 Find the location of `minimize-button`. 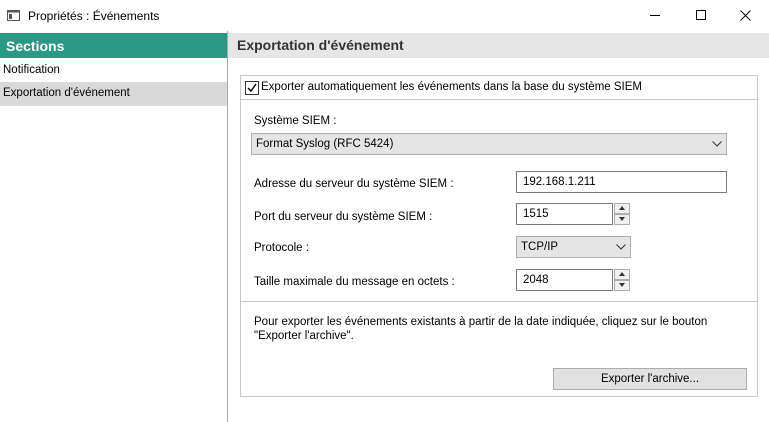

minimize-button is located at coordinates (656, 15).